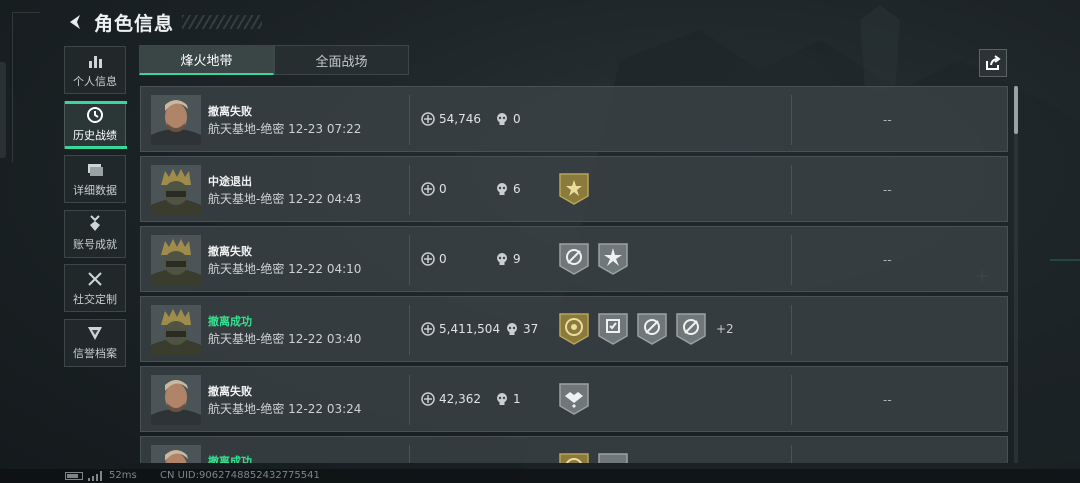 This screenshot has width=1080, height=483. What do you see at coordinates (95, 170) in the screenshot?
I see `stacked-cards-icon` at bounding box center [95, 170].